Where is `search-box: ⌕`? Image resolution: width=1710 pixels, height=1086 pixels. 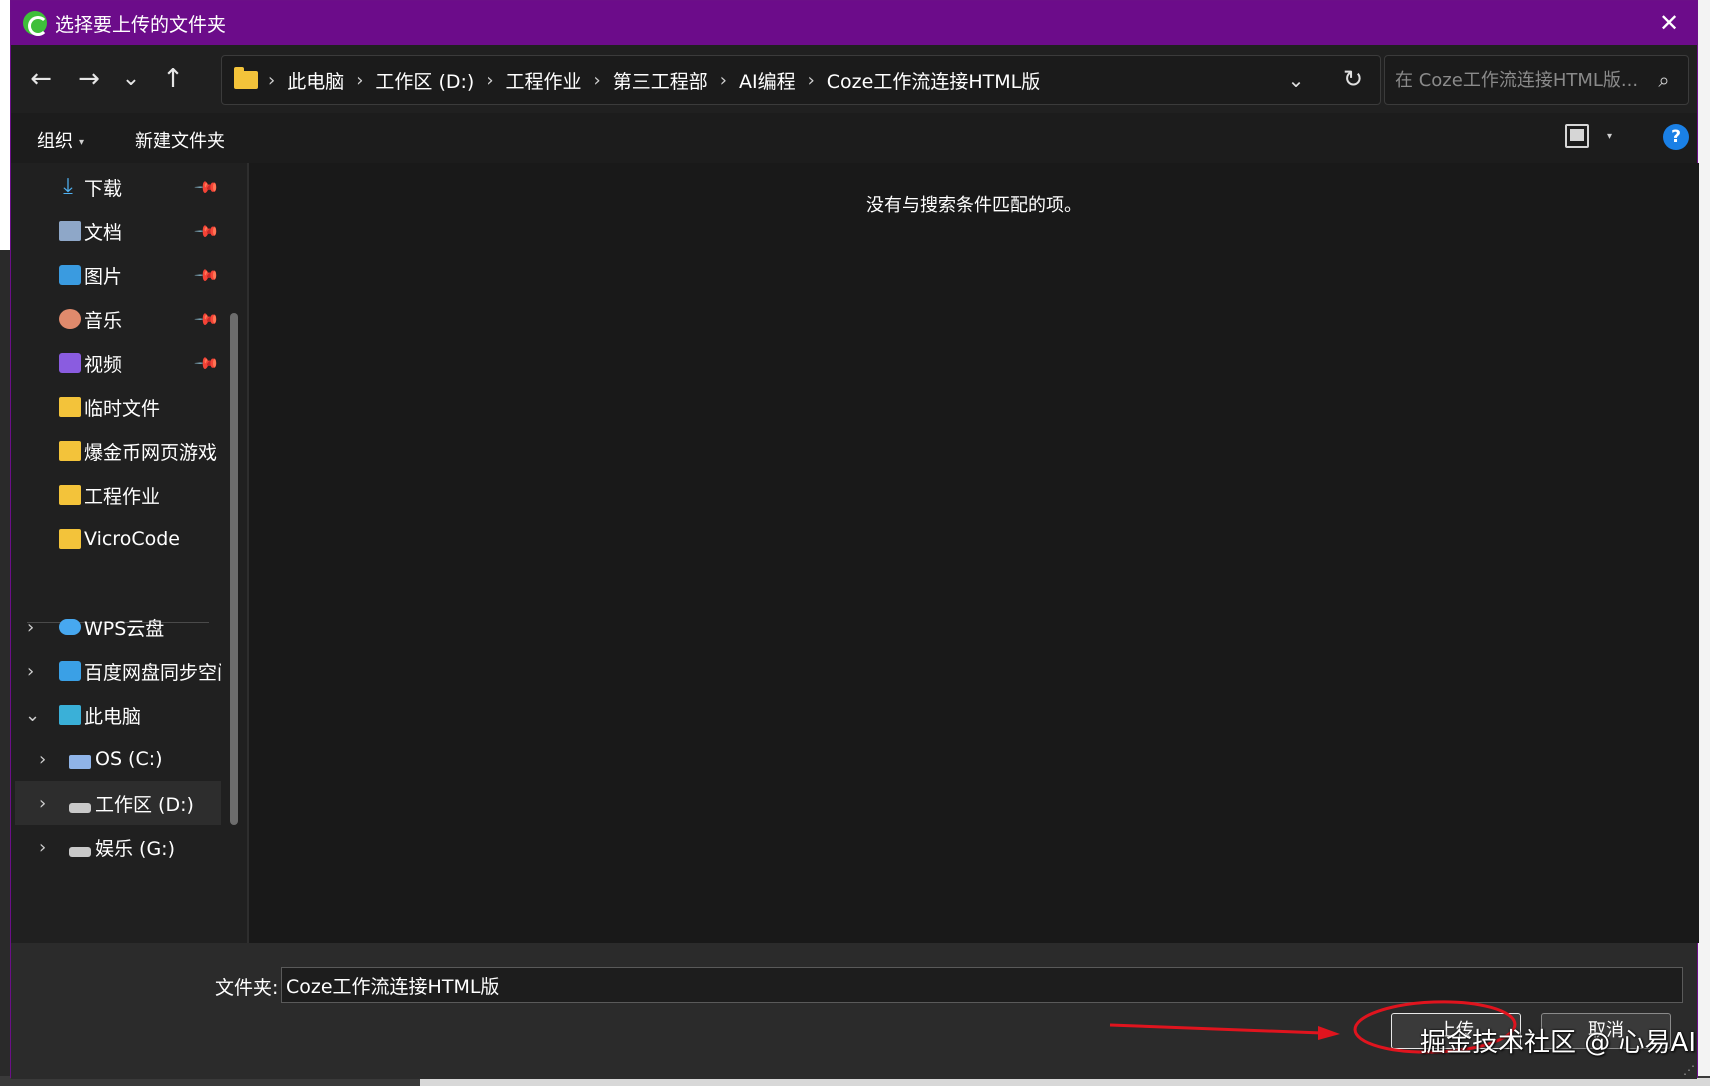
search-box: ⌕ is located at coordinates (1536, 80).